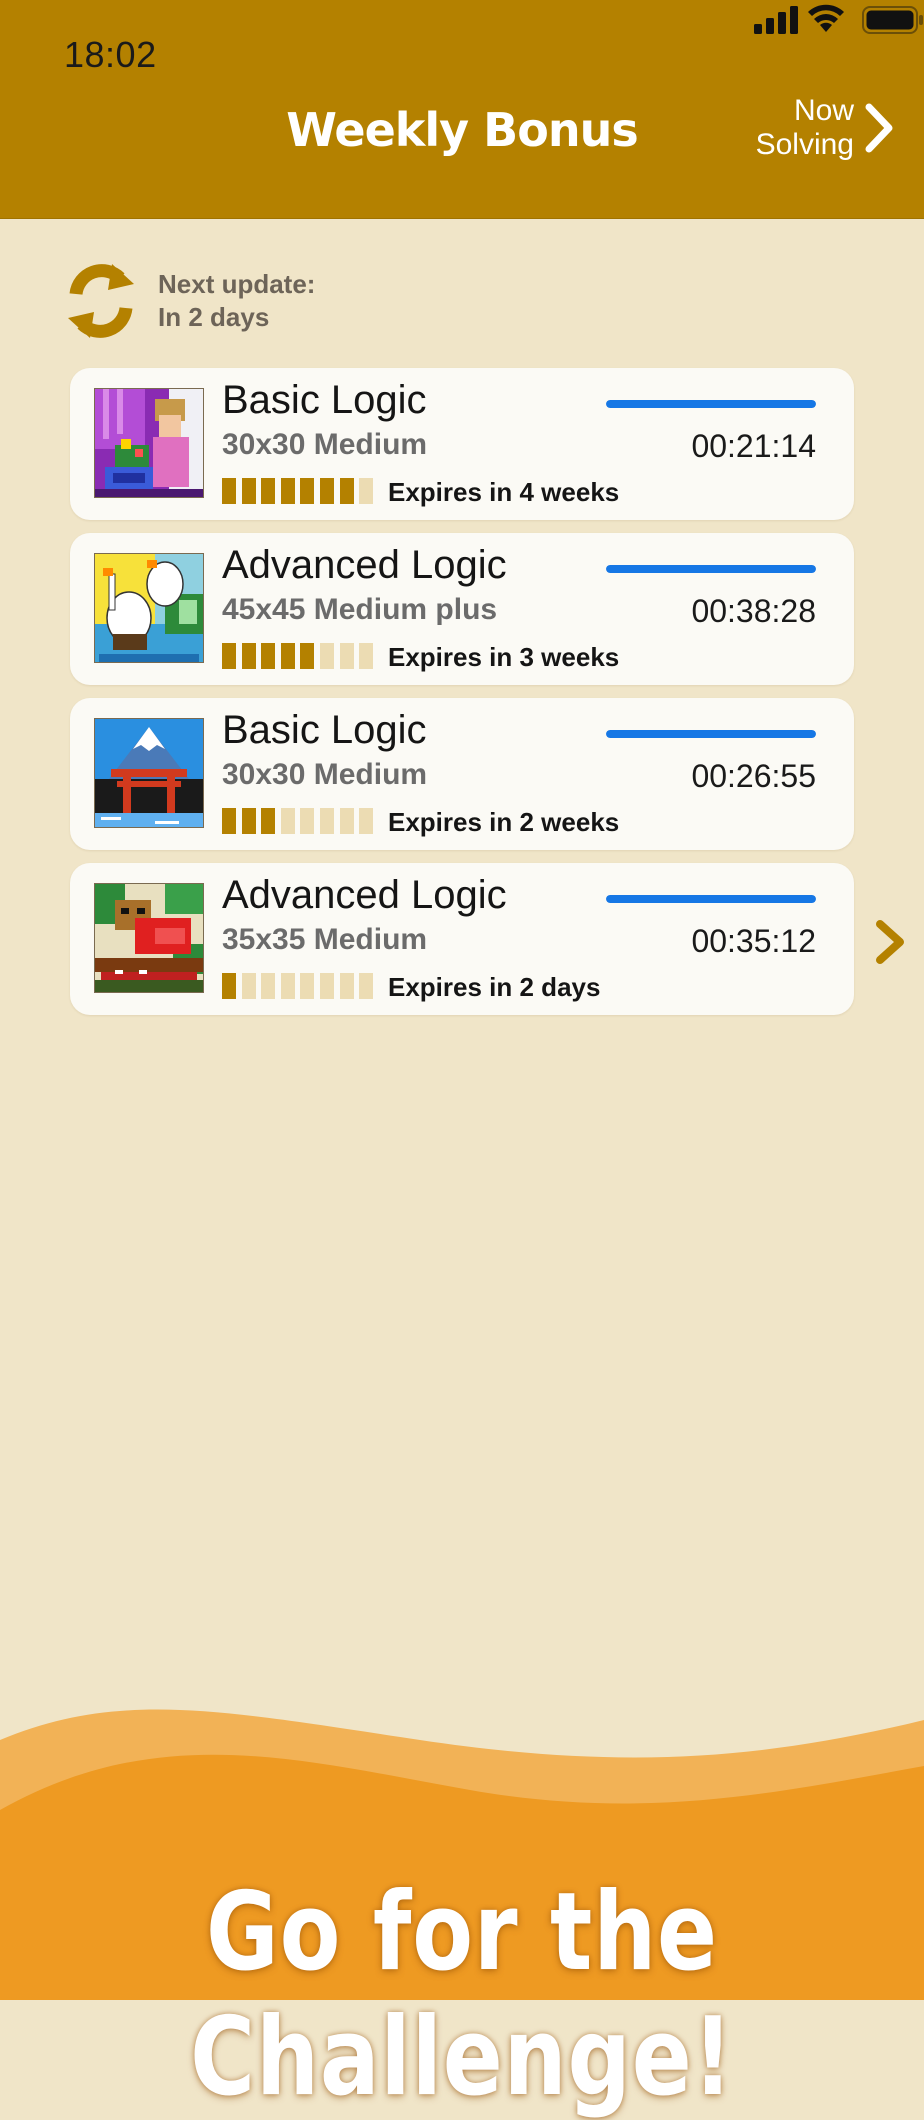 The height and width of the screenshot is (2120, 924). What do you see at coordinates (776, 20) in the screenshot?
I see `signal-icon` at bounding box center [776, 20].